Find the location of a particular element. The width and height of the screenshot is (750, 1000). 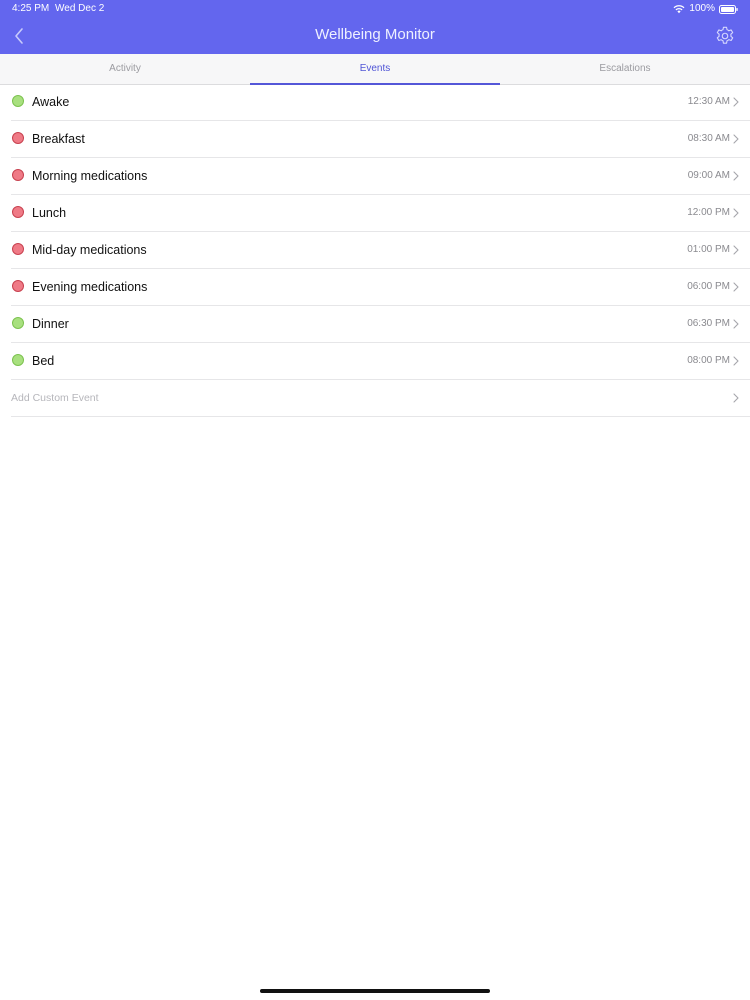

event-name: Dinner is located at coordinates (50, 324).